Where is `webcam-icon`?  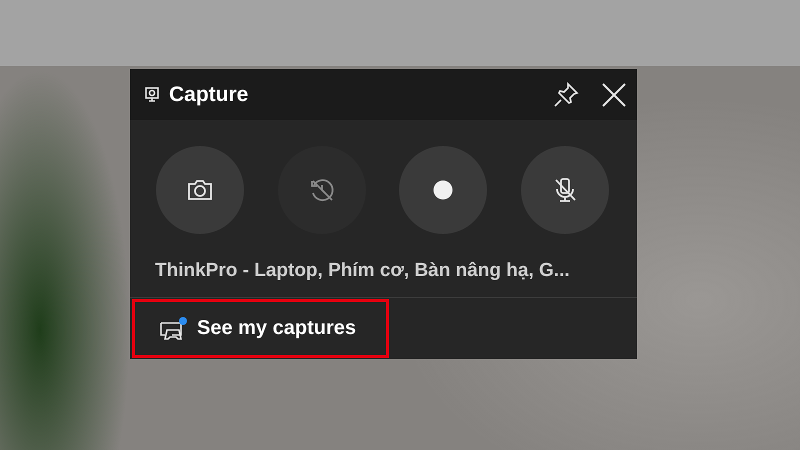 webcam-icon is located at coordinates (152, 94).